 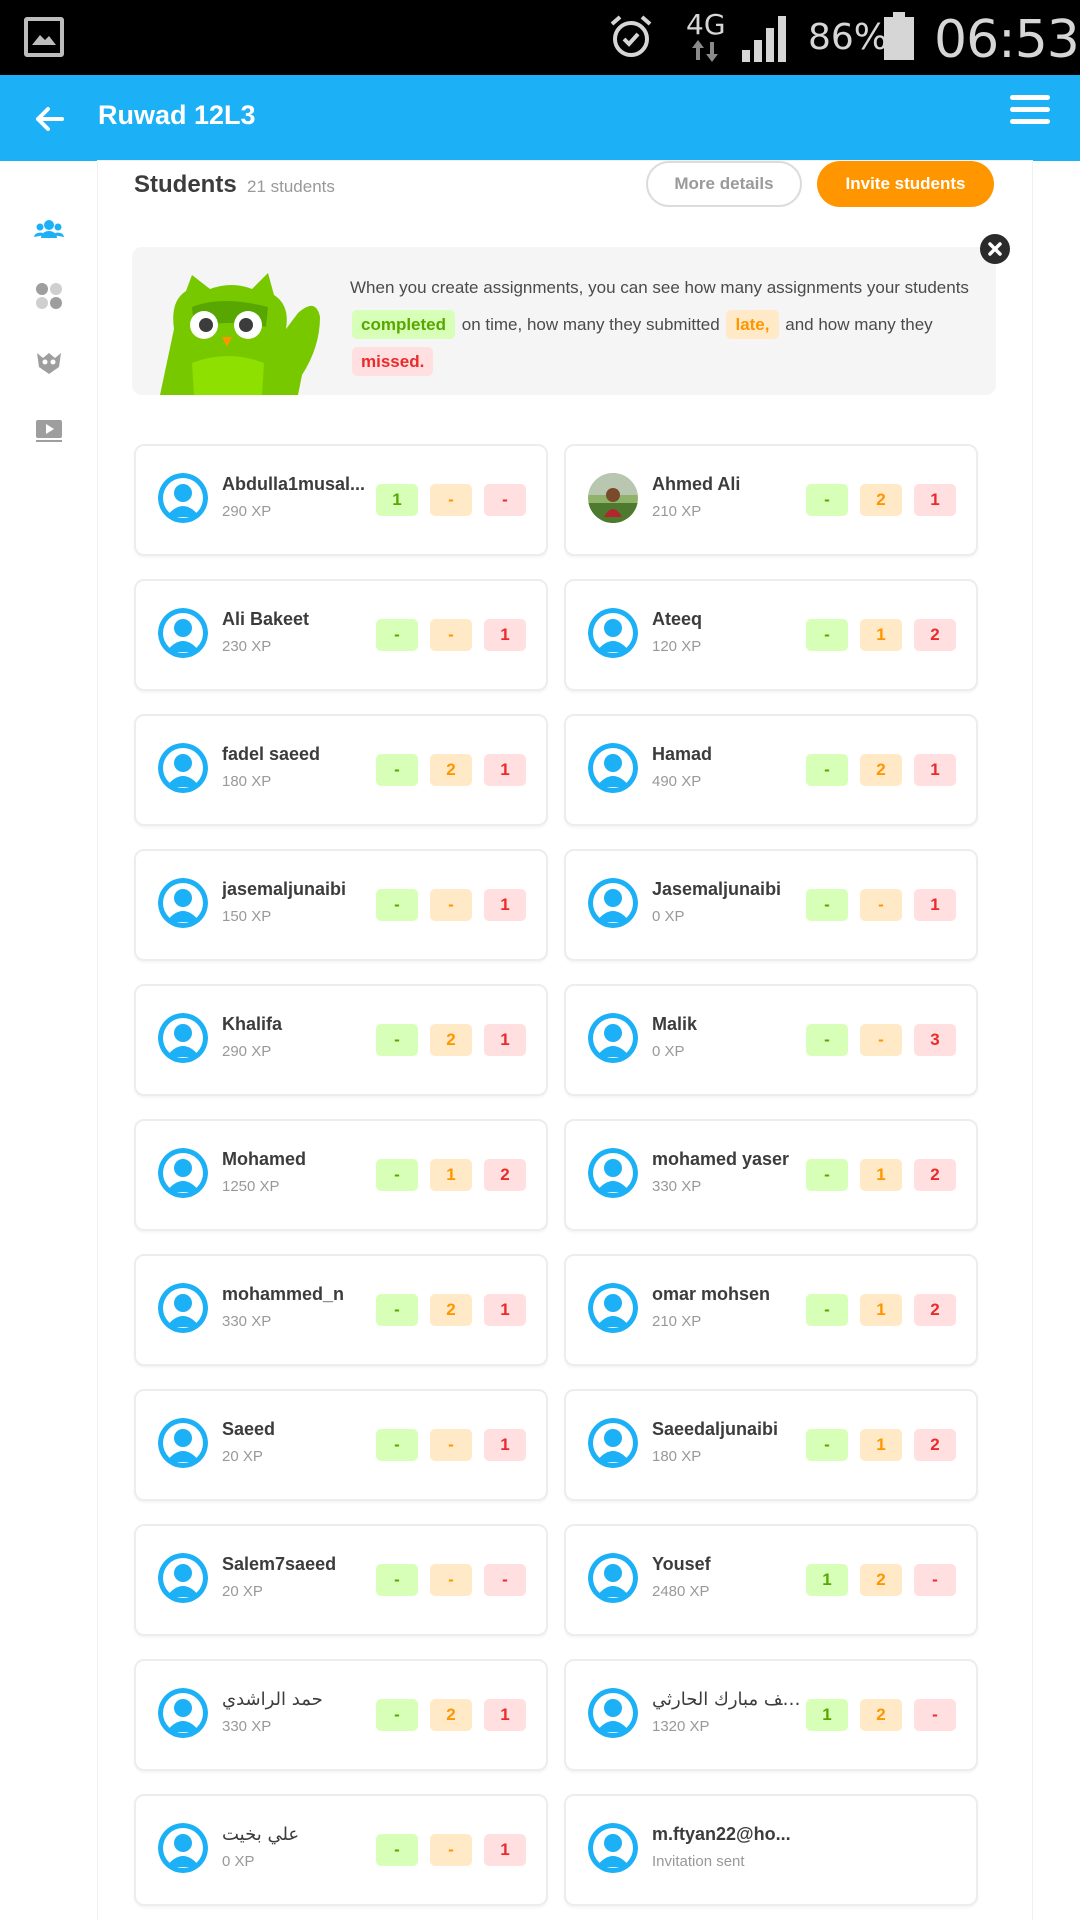 I want to click on student-card: Malik 0 XP - -3, so click(x=771, y=1040).